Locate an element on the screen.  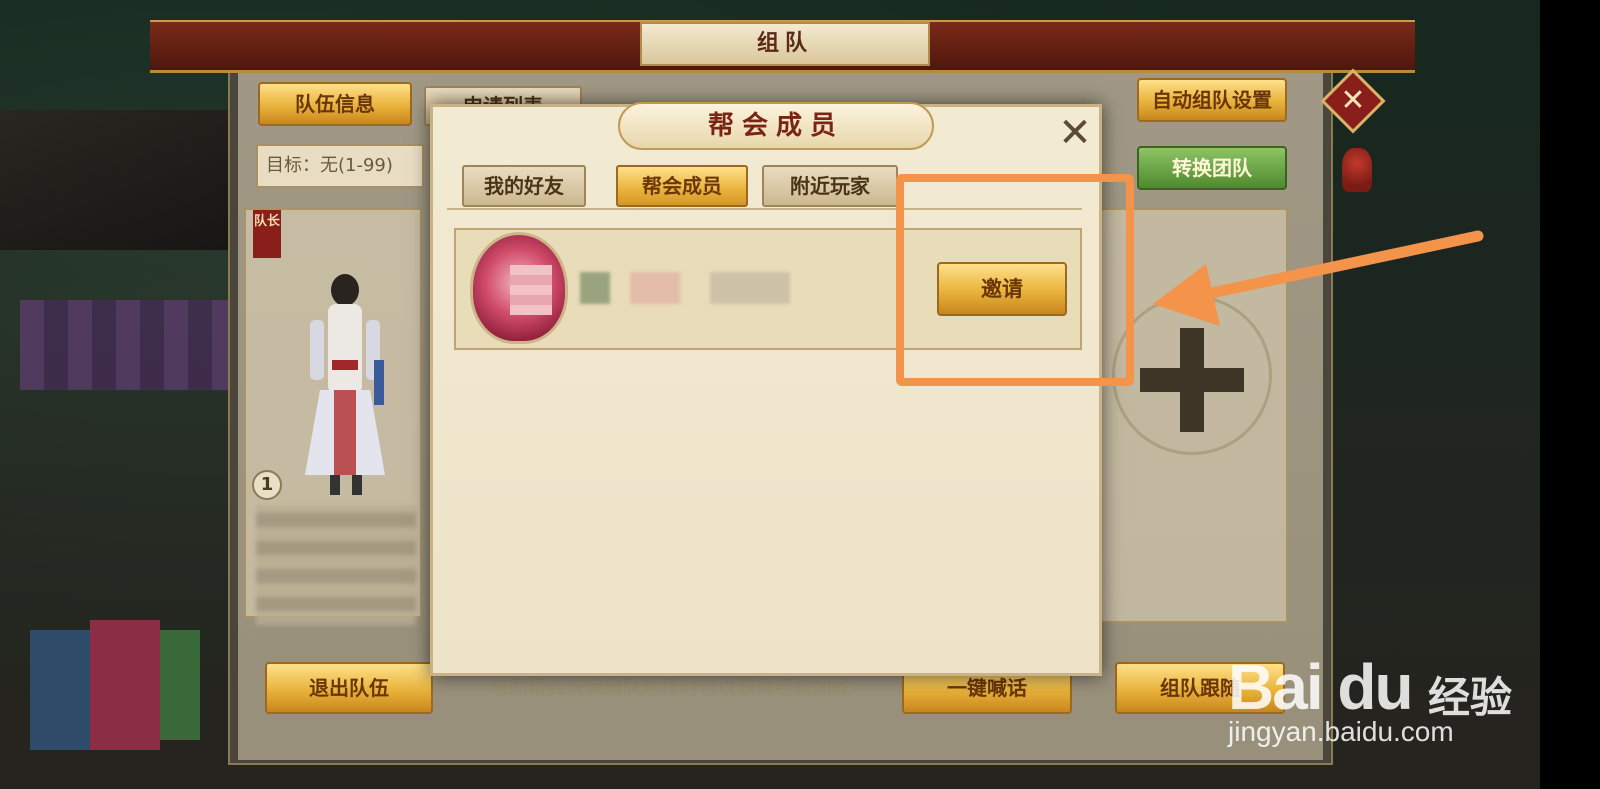
convert-raid-button: 转换团队 is located at coordinates (1212, 168).